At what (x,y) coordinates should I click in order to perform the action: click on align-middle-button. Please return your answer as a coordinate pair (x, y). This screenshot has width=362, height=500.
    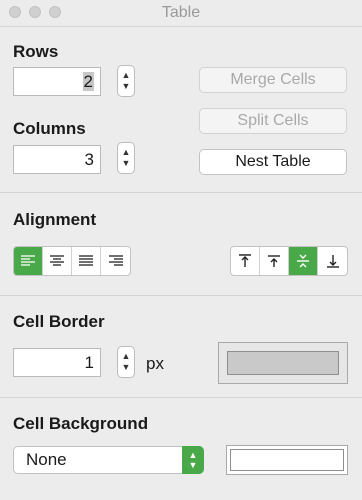
    Looking at the image, I should click on (303, 261).